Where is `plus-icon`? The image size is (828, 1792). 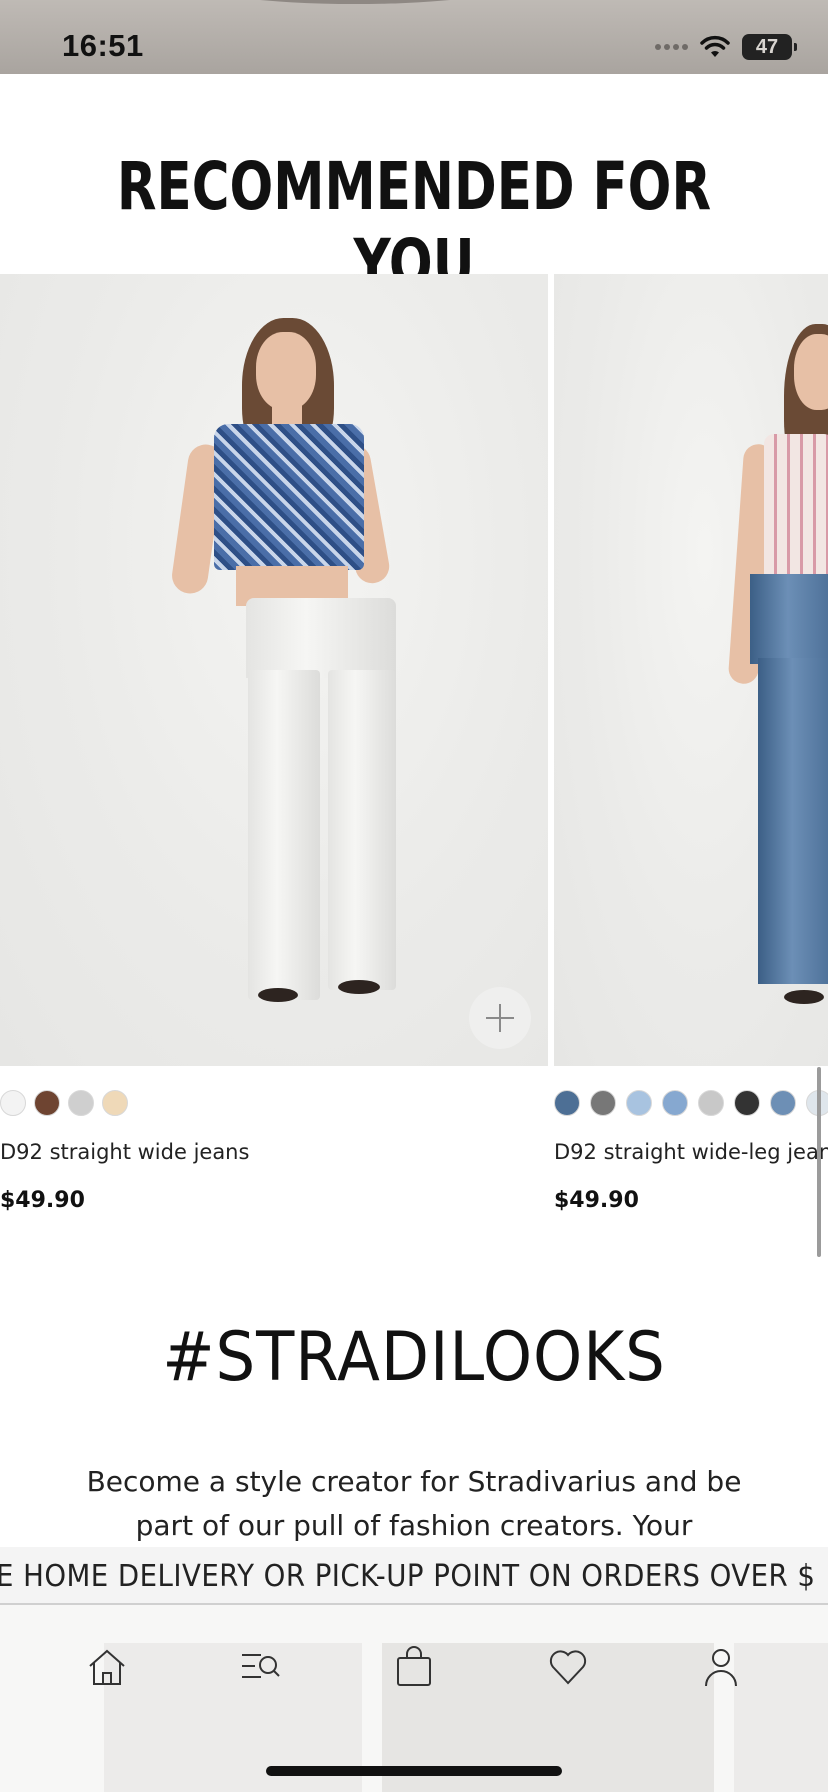
plus-icon is located at coordinates (500, 1018).